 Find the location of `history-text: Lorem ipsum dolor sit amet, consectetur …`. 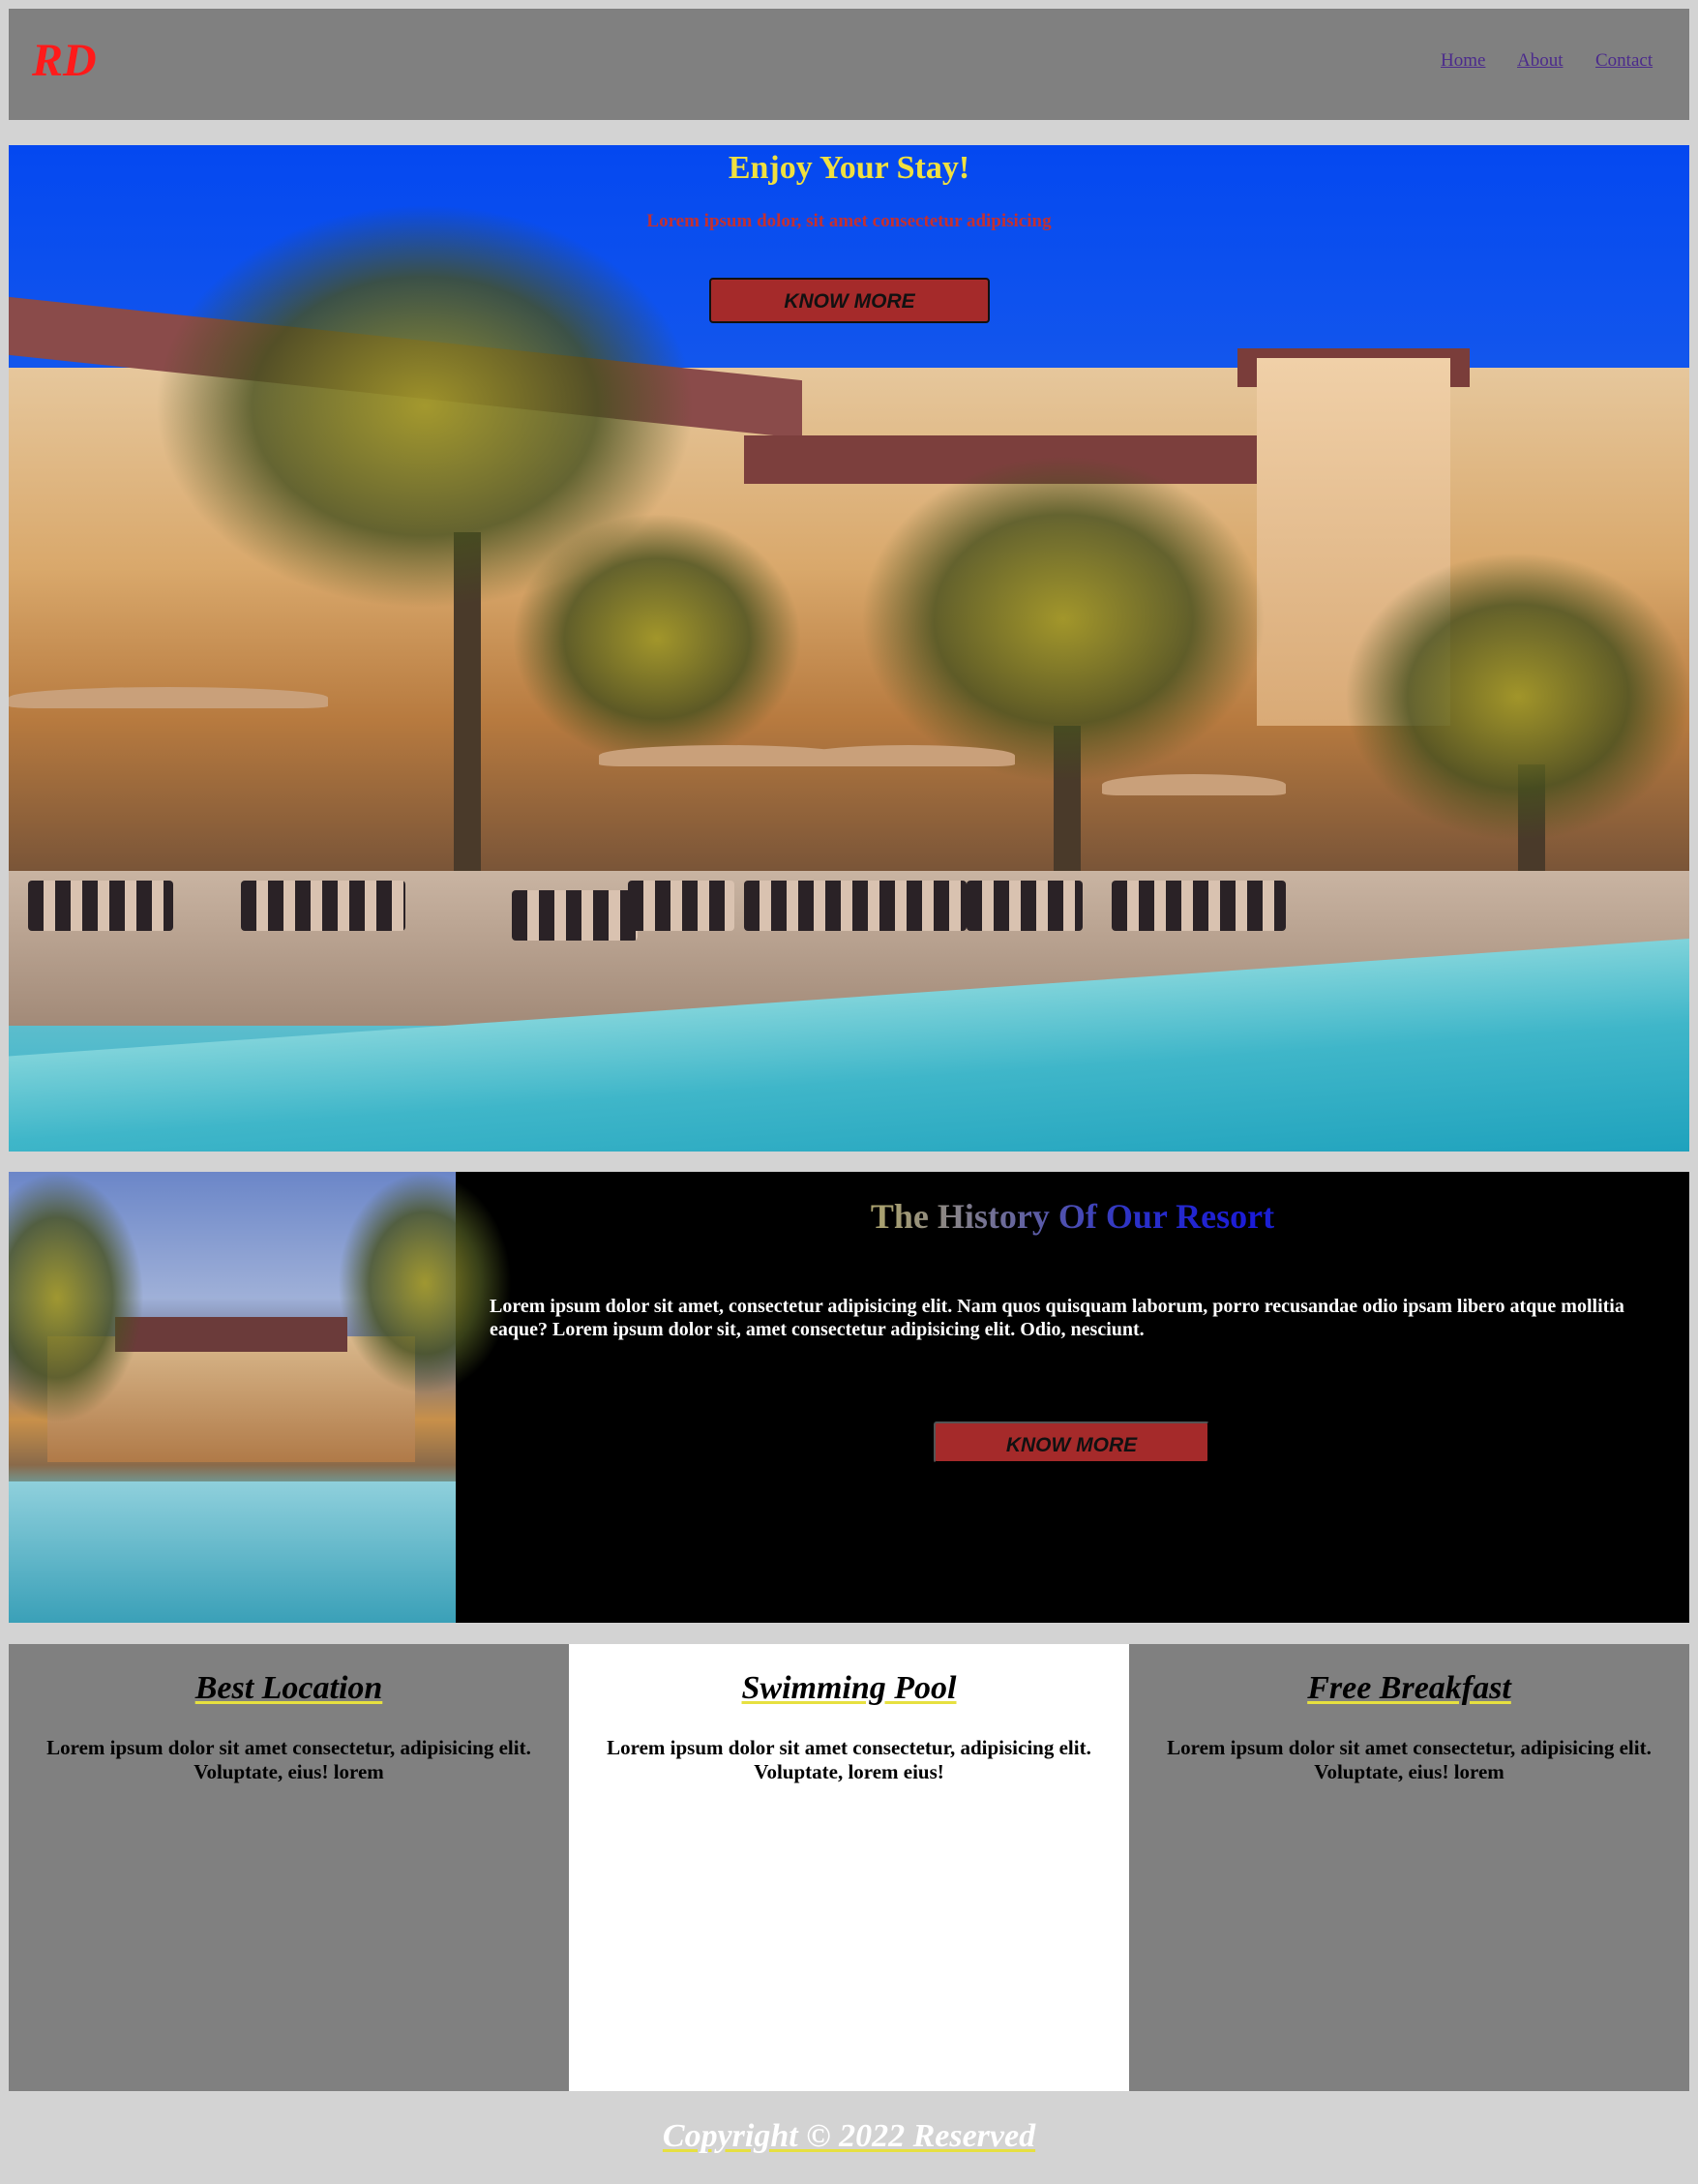

history-text: Lorem ipsum dolor sit amet, consectetur … is located at coordinates (1057, 1318).